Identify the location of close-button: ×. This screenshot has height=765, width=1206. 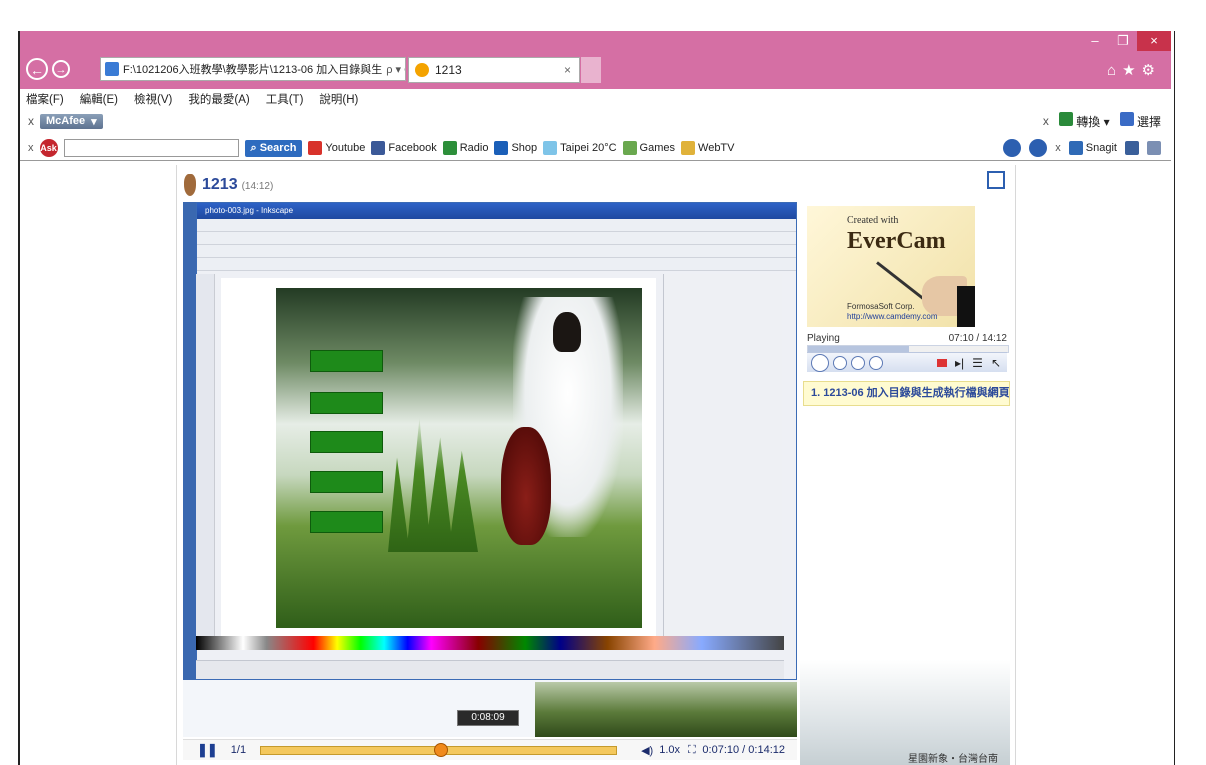
(1154, 41).